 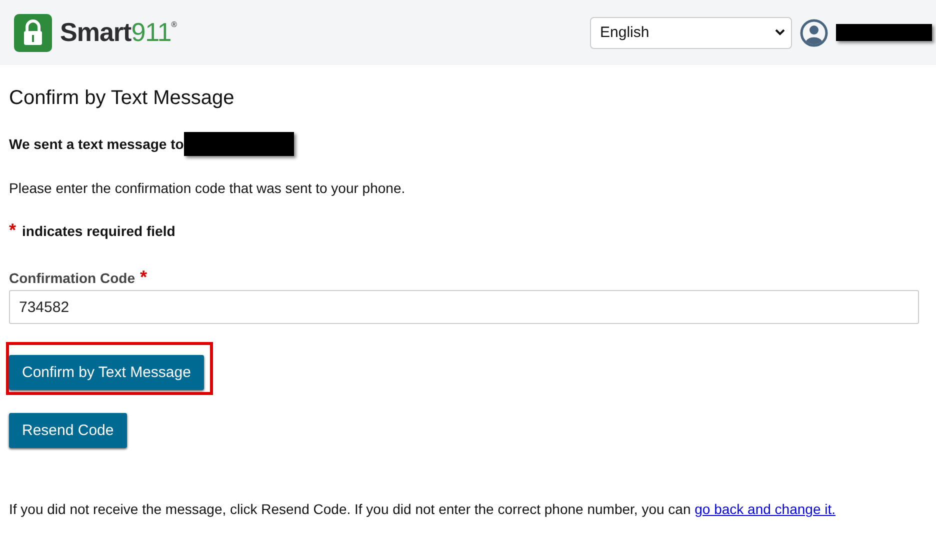 What do you see at coordinates (207, 188) in the screenshot?
I see `instructions-text: Please enter the confirmation code that was sent to your phone.` at bounding box center [207, 188].